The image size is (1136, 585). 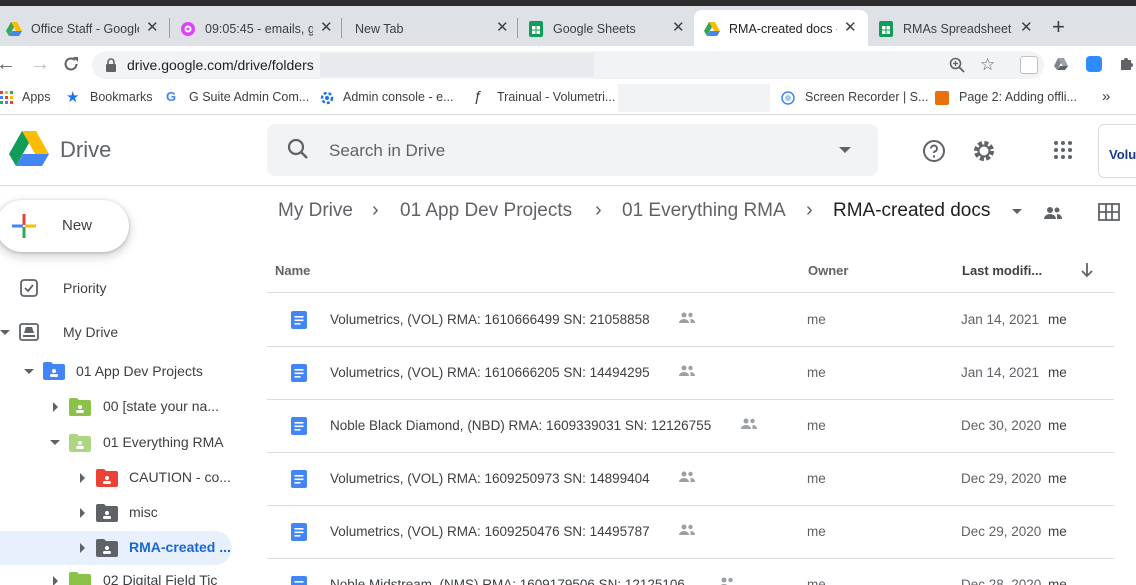 What do you see at coordinates (85, 288) in the screenshot?
I see `sidebar-item-label: Priority` at bounding box center [85, 288].